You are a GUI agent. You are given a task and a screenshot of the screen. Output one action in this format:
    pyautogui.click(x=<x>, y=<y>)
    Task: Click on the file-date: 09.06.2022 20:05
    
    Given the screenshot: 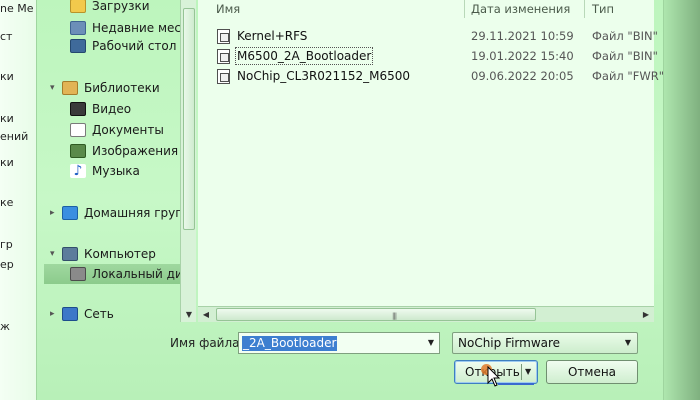 What is the action you would take?
    pyautogui.click(x=522, y=76)
    